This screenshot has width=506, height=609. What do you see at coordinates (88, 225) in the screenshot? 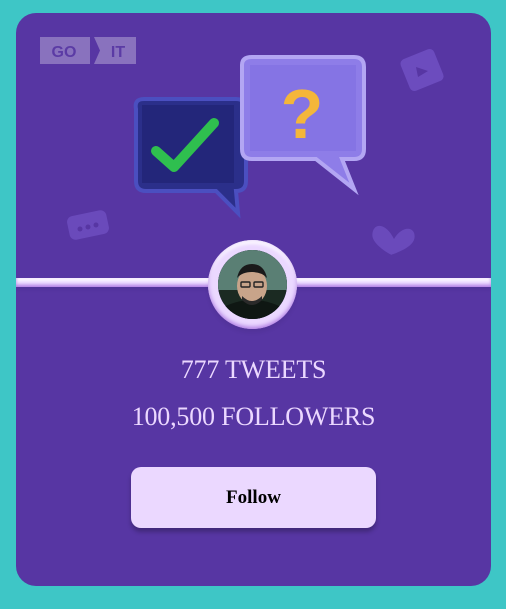
I see `floating-comment-icon` at bounding box center [88, 225].